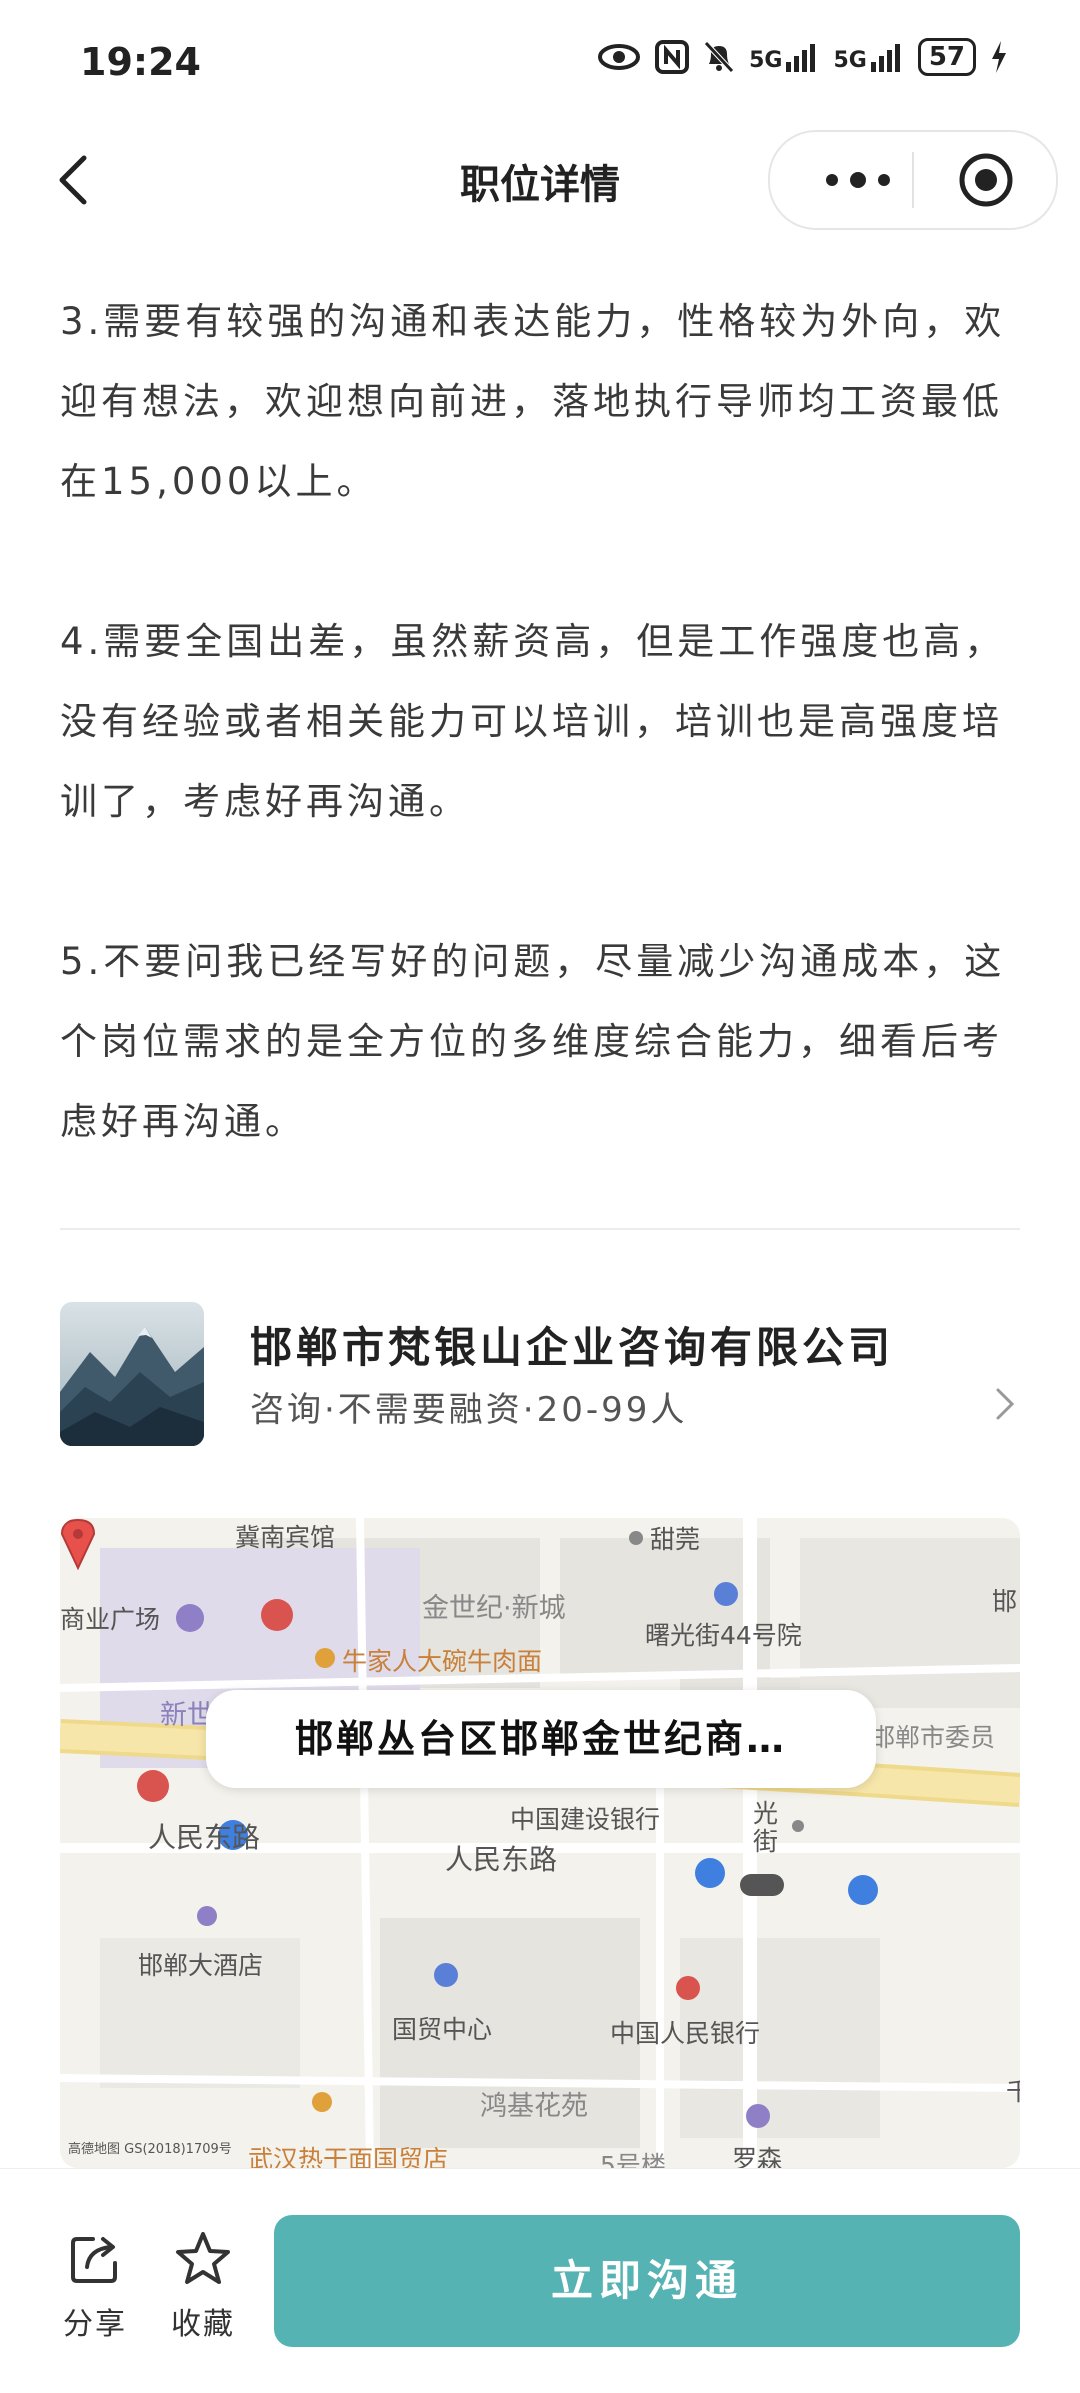 This screenshot has width=1080, height=2393. What do you see at coordinates (685, 2033) in the screenshot?
I see `map-label: 中国人民银行` at bounding box center [685, 2033].